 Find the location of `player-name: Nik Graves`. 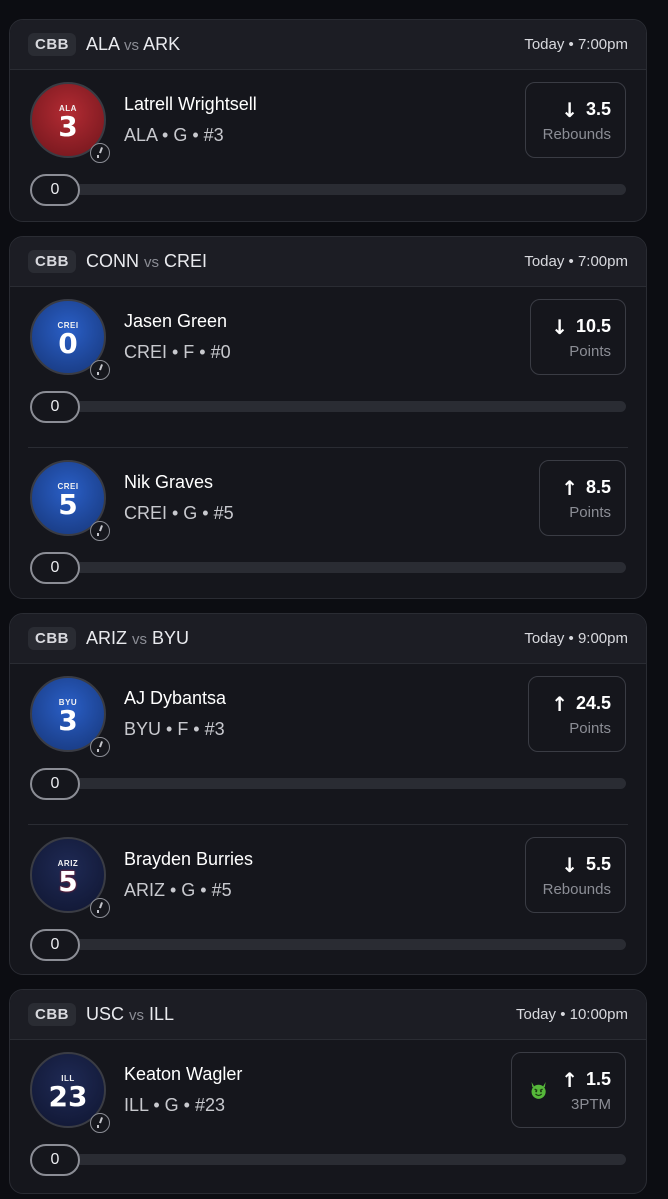

player-name: Nik Graves is located at coordinates (169, 482).